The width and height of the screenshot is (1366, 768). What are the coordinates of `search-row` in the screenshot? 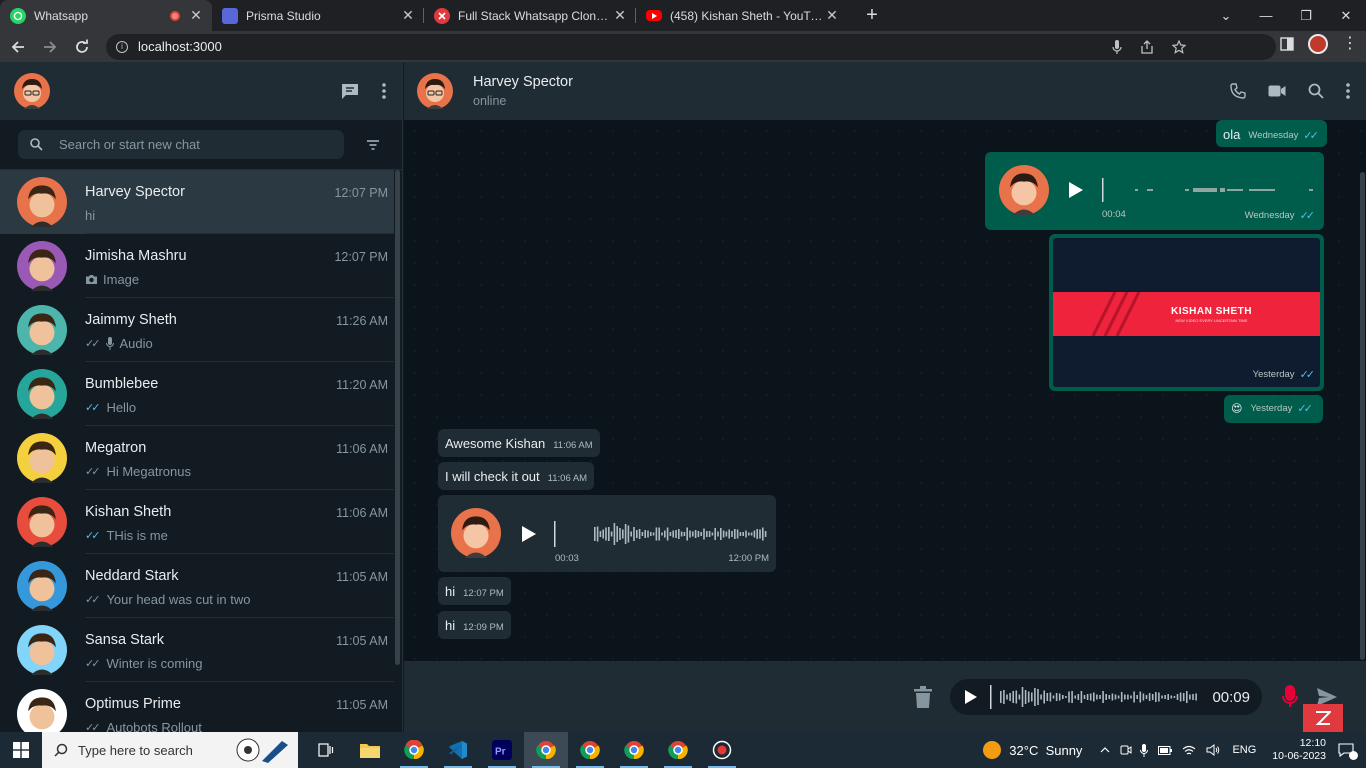 It's located at (201, 145).